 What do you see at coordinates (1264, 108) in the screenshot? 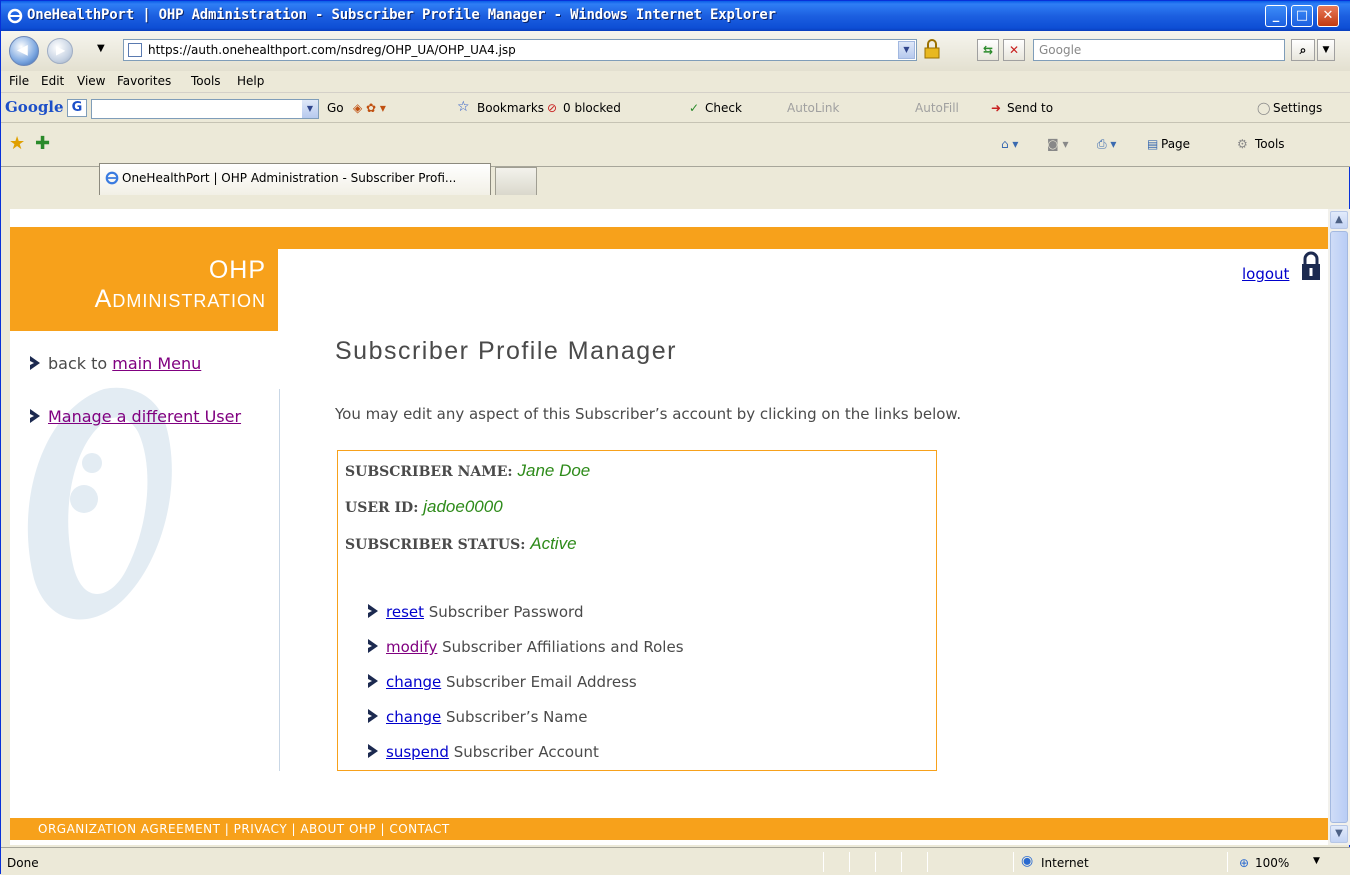
I see `settings-icon: ◯` at bounding box center [1264, 108].